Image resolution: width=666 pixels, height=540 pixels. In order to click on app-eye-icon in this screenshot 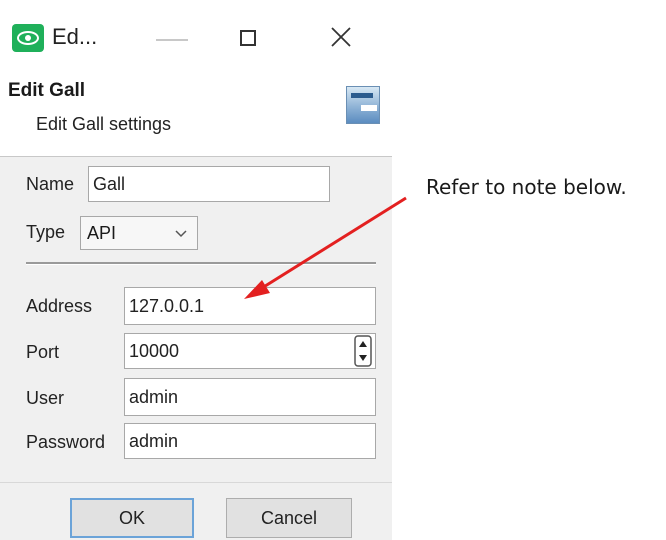, I will do `click(28, 38)`.